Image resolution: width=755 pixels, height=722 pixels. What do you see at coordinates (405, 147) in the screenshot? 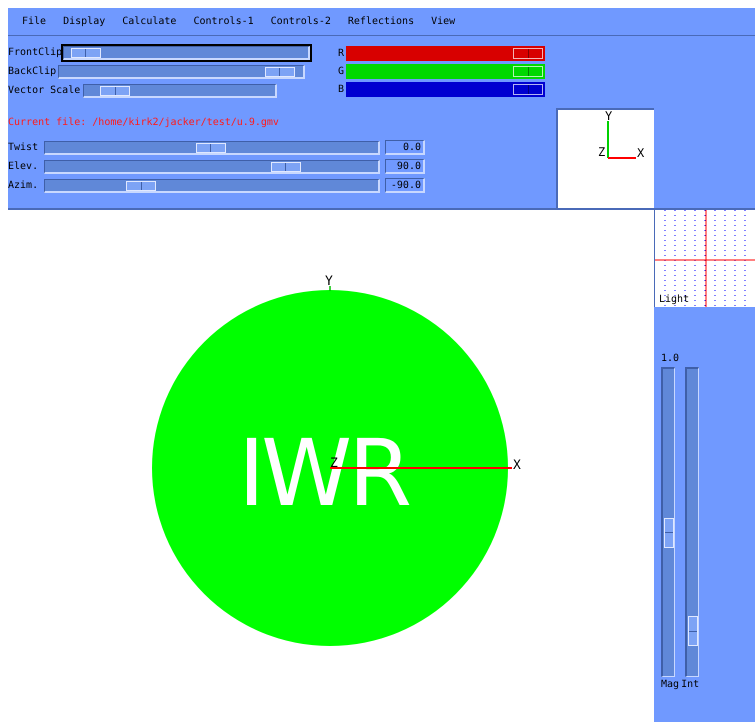
I see `value-field: 0.0` at bounding box center [405, 147].